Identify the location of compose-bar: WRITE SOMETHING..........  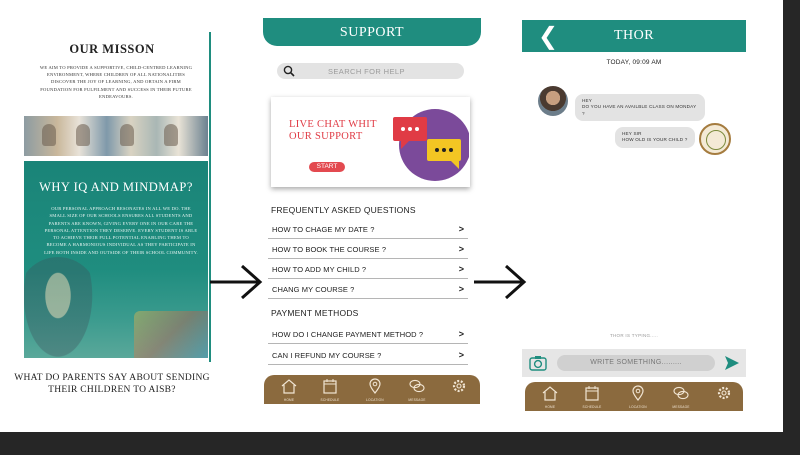
(634, 363).